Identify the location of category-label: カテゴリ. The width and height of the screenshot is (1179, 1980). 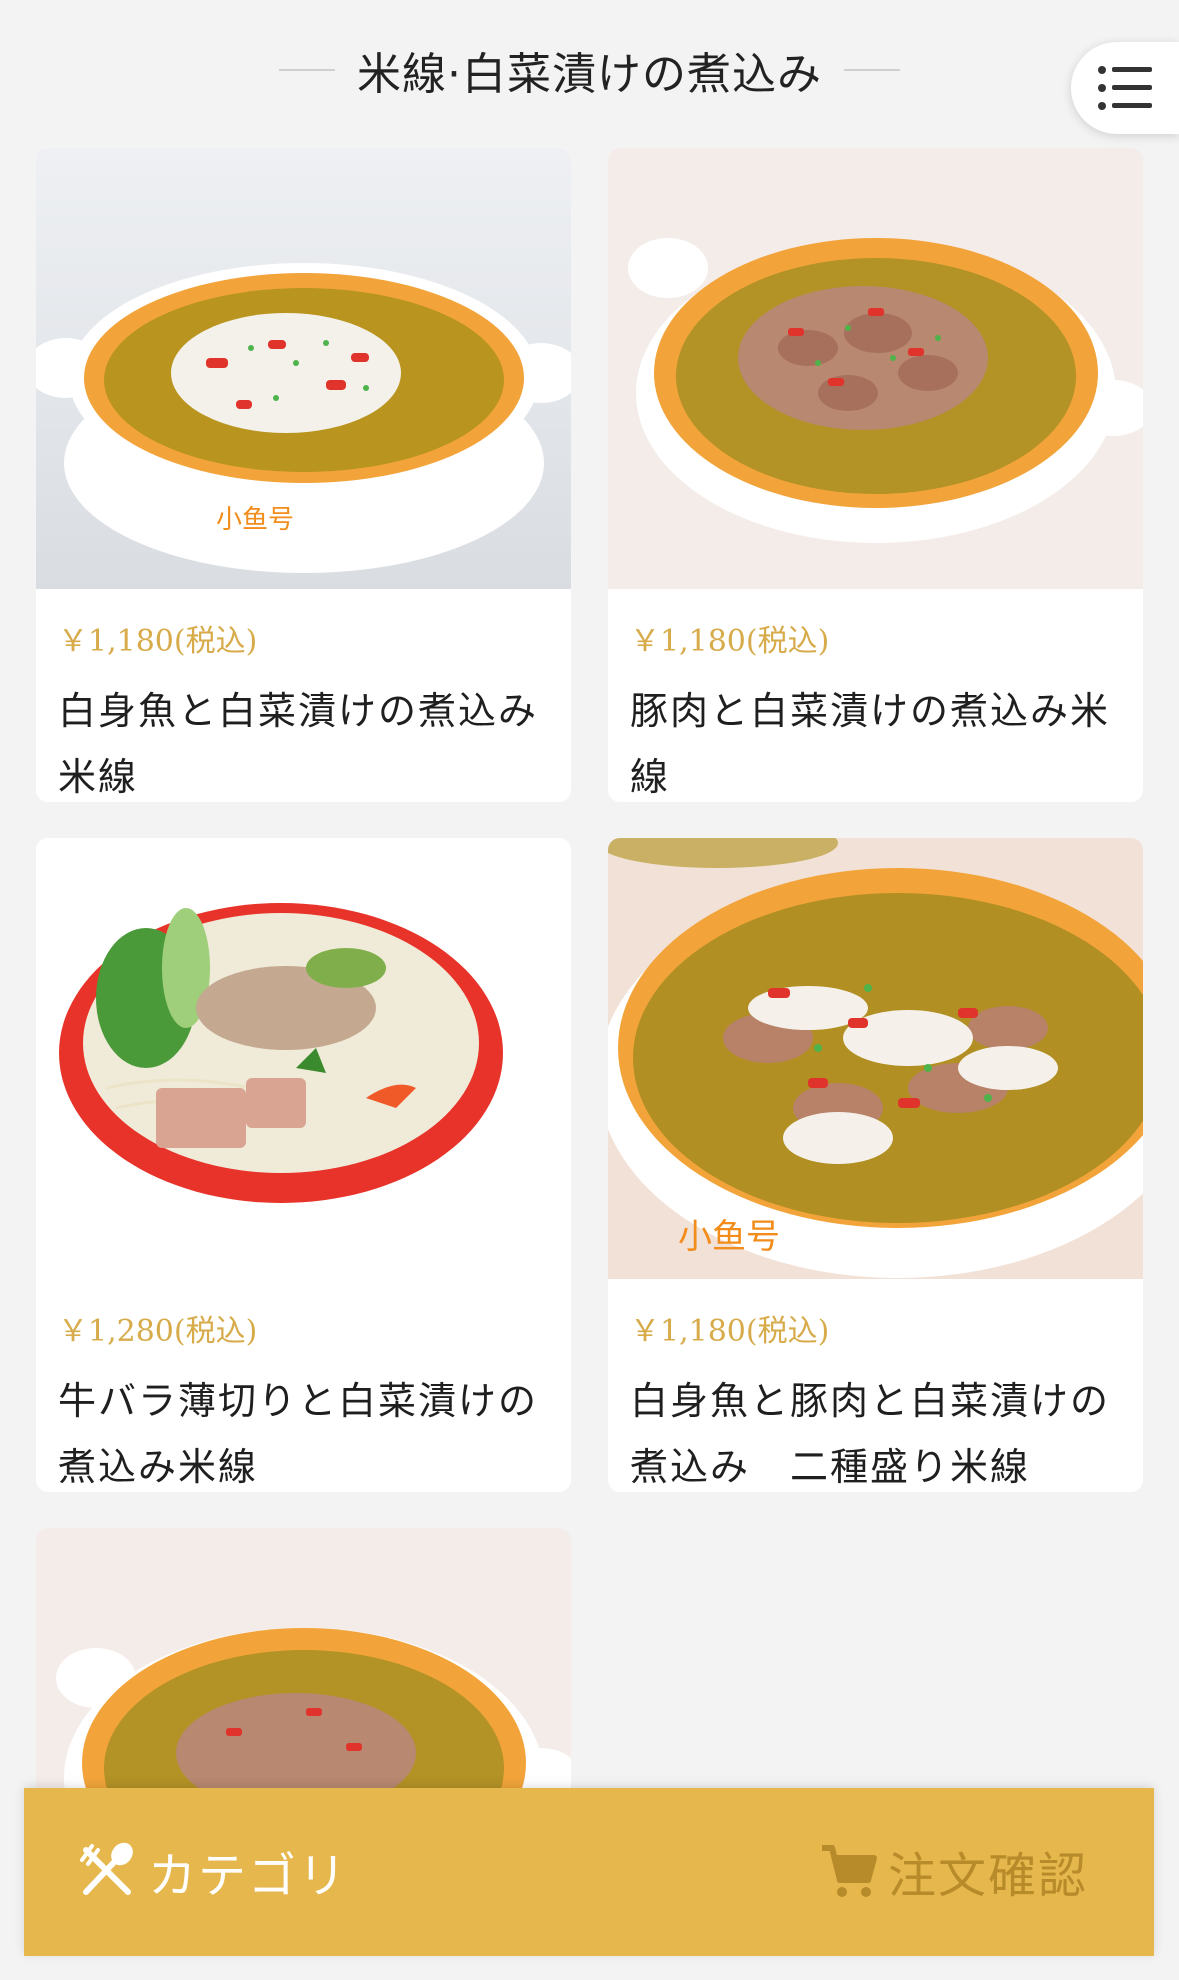
(248, 1876).